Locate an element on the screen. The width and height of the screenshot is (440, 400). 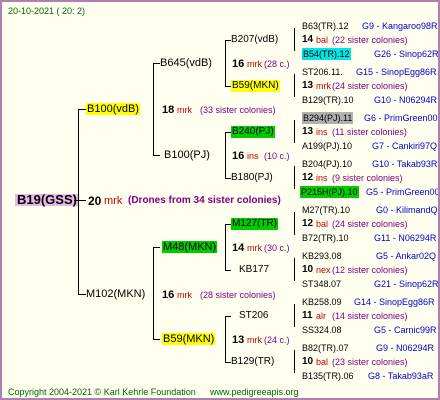
leaf-queen: B129(TR).10 is located at coordinates (328, 100).